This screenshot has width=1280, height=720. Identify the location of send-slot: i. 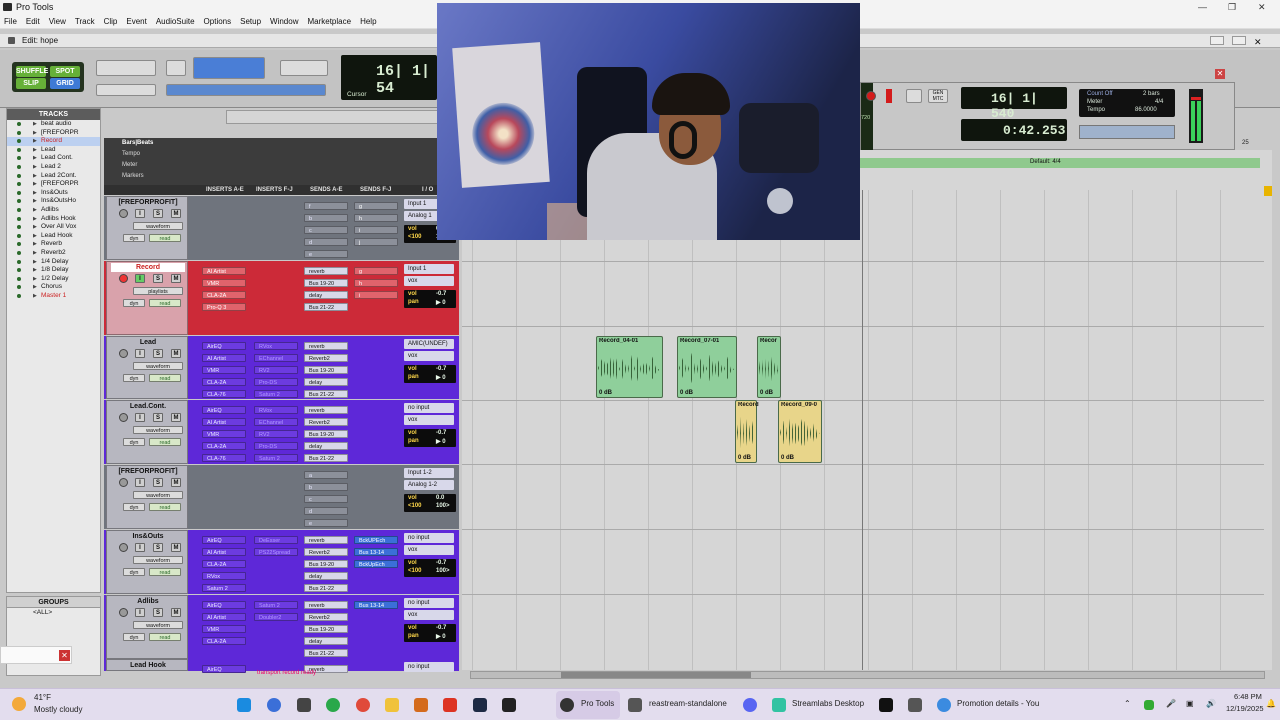
(376, 230).